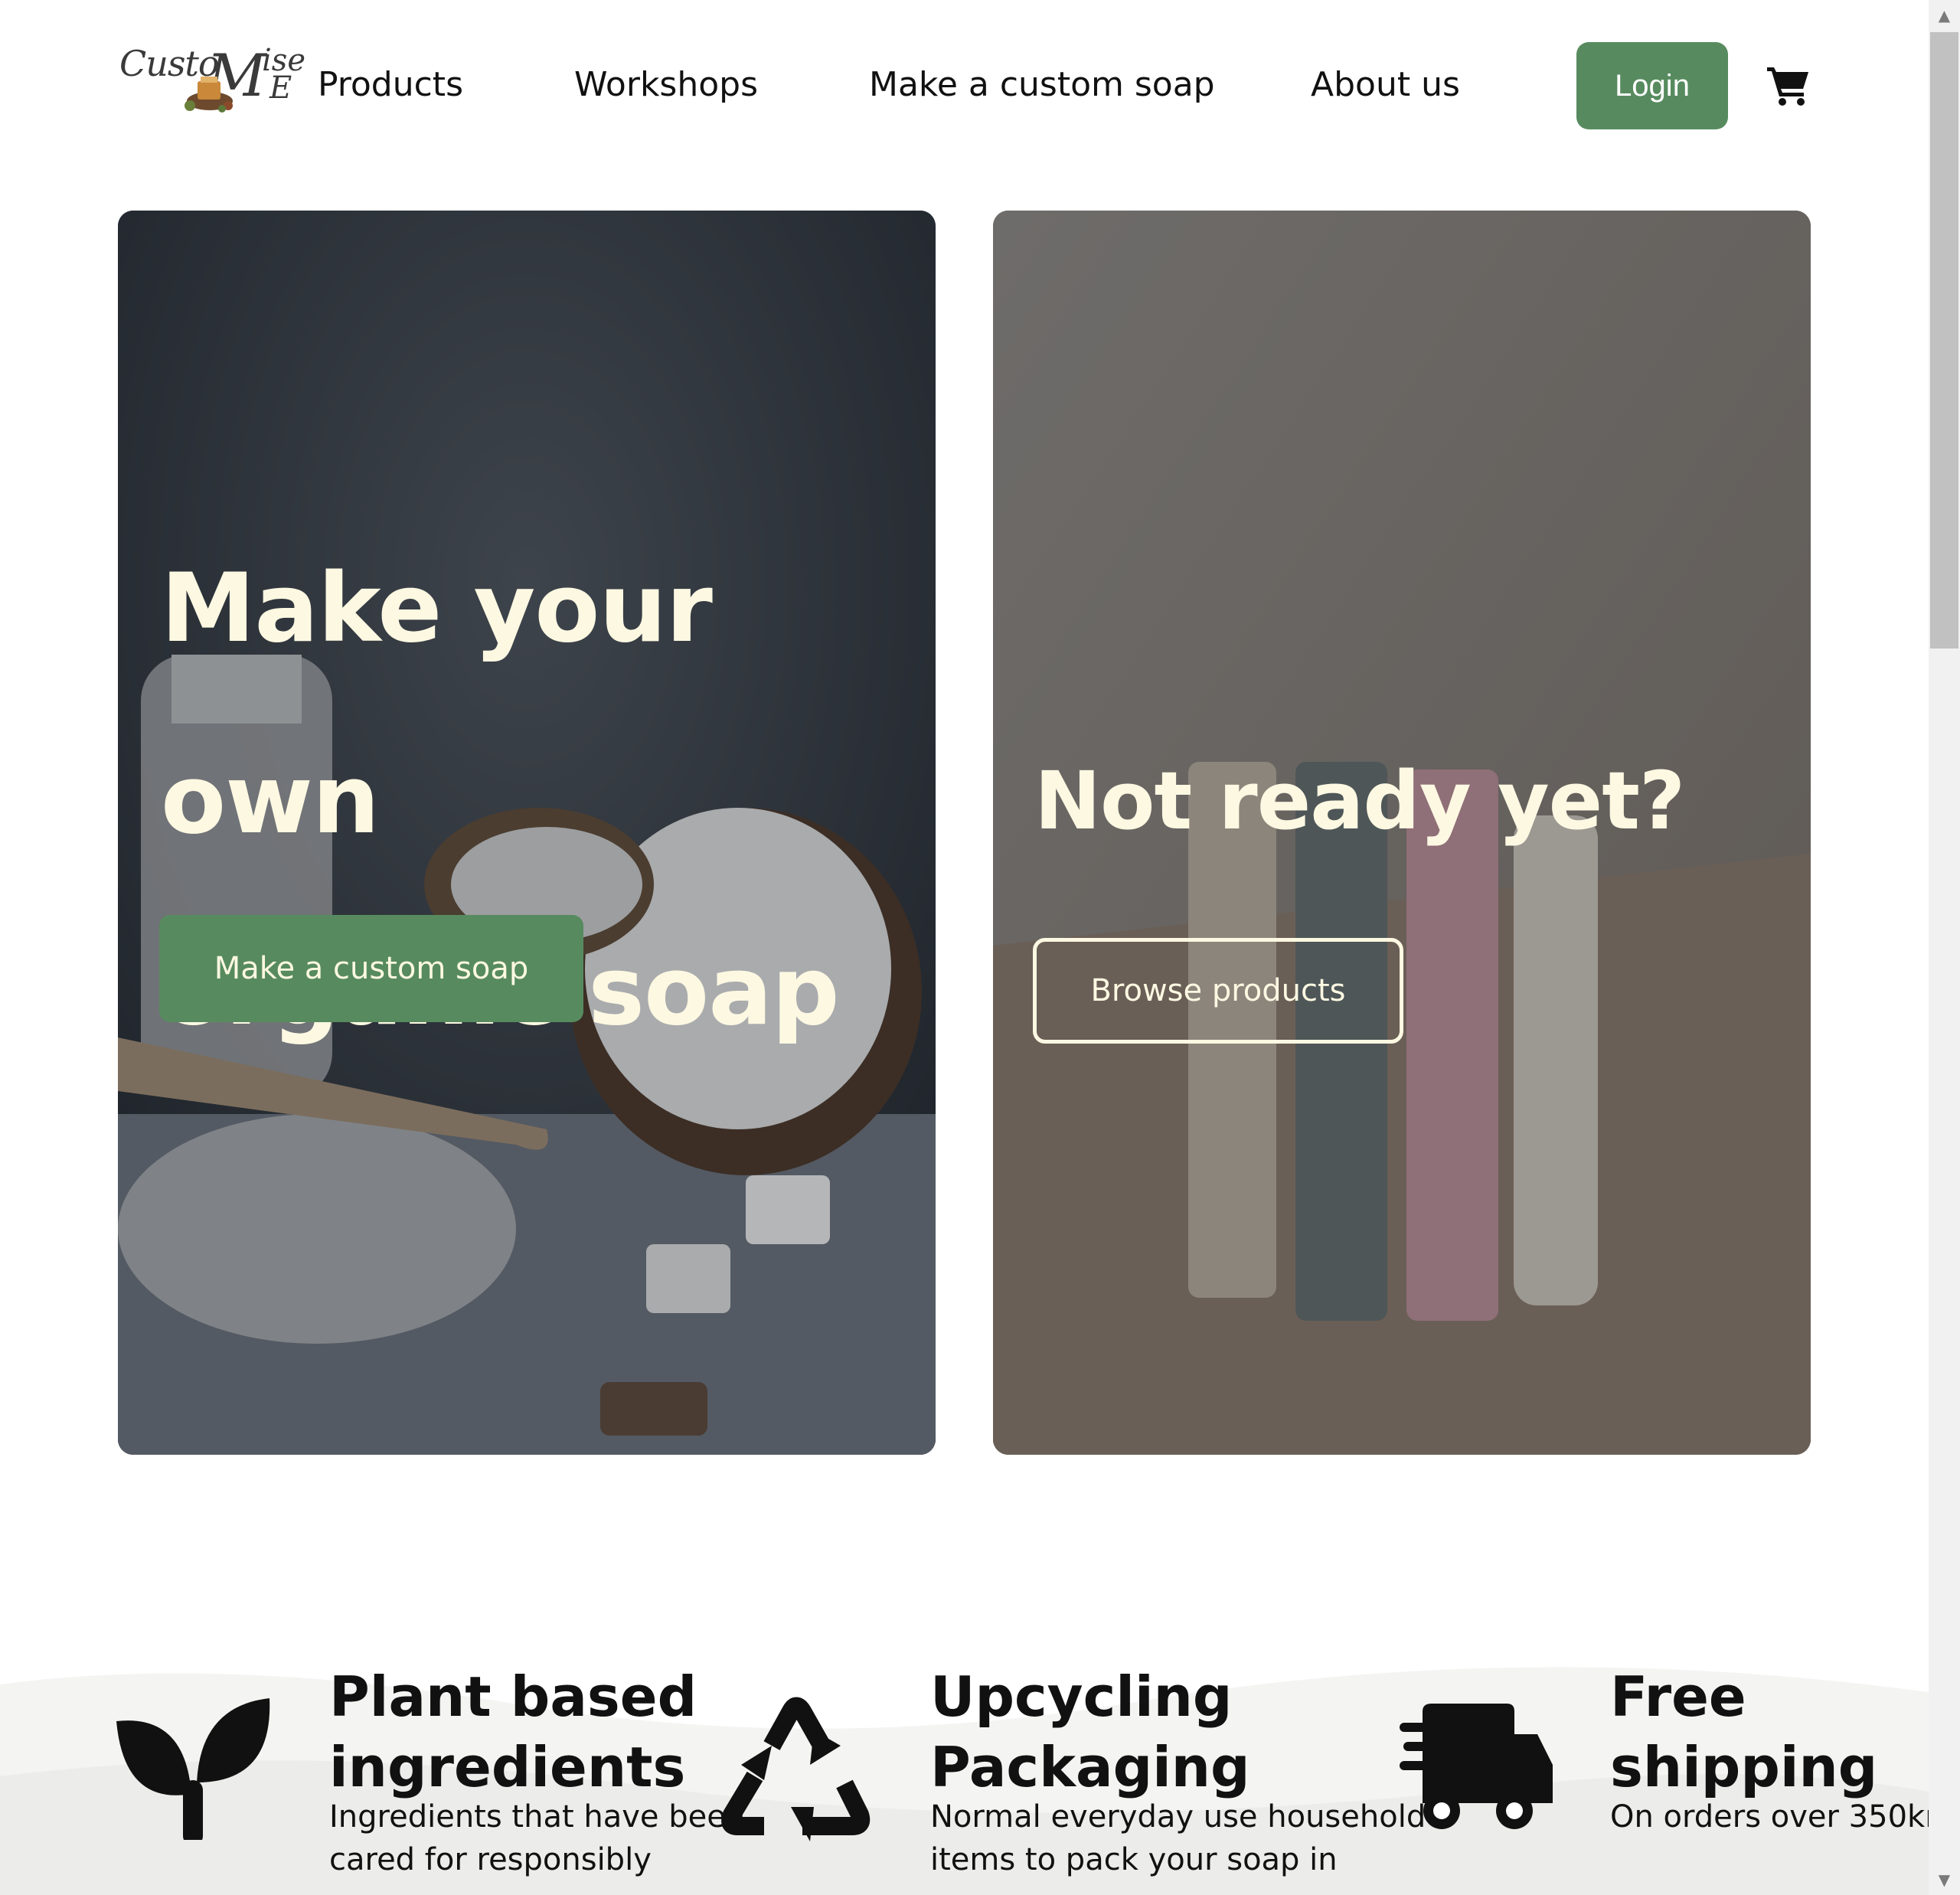  Describe the element at coordinates (193, 1769) in the screenshot. I see `sprout-icon` at that location.